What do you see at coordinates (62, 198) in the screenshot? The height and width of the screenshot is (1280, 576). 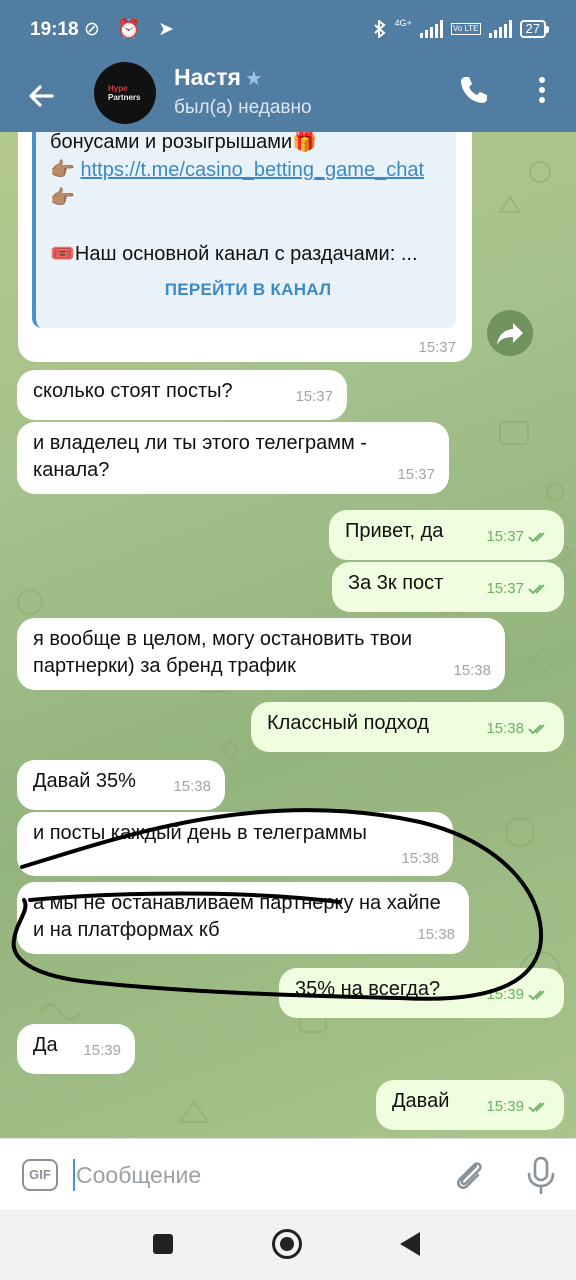 I see `channel-text-line3: 👉🏽` at bounding box center [62, 198].